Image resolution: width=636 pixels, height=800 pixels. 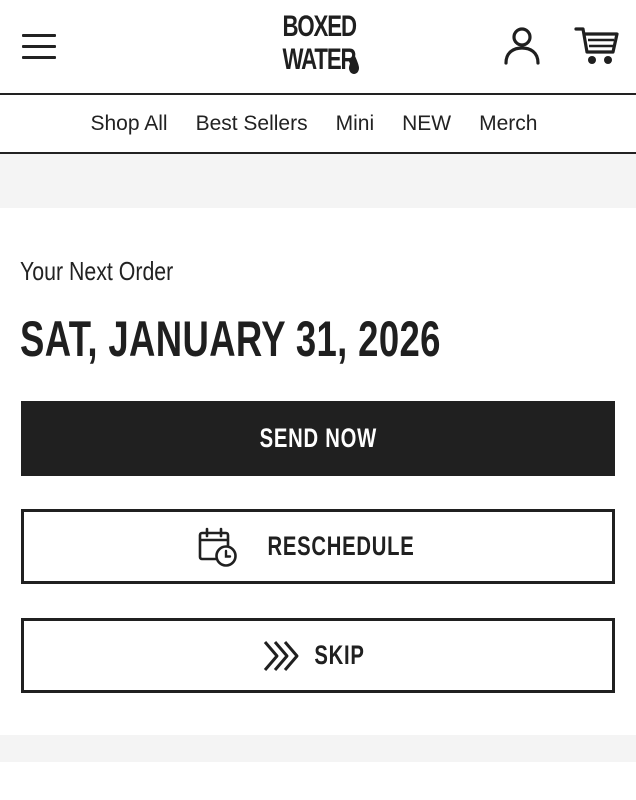 What do you see at coordinates (39, 46) in the screenshot?
I see `hamburger-menu-icon` at bounding box center [39, 46].